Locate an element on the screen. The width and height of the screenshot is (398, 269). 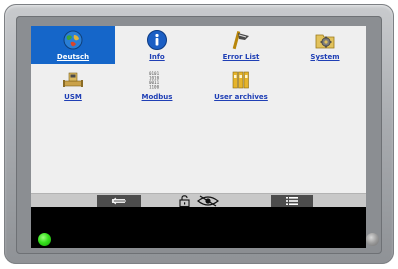
back-arrow-icon is located at coordinates (118, 201).